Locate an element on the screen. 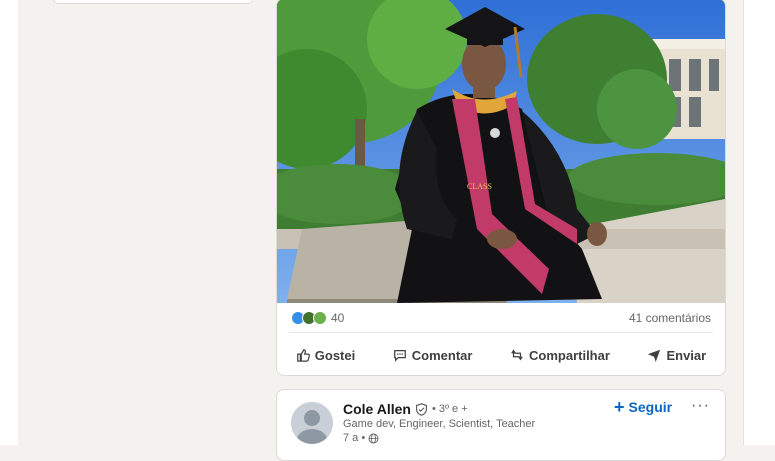  post-meta: 7 a • is located at coordinates (361, 438).